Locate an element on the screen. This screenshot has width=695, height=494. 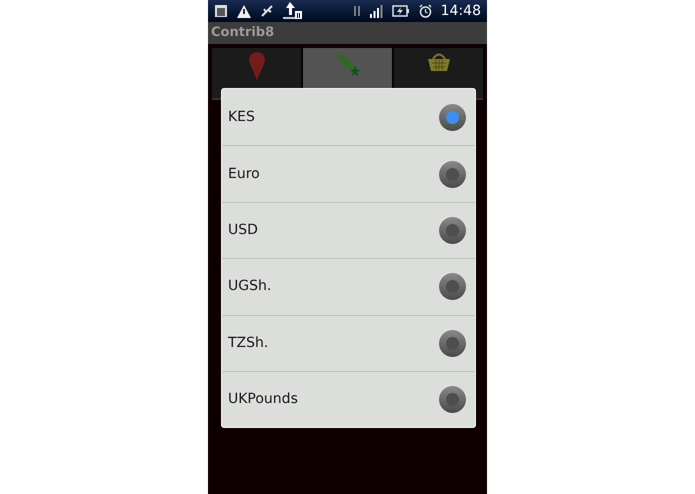
currency-option: UGSh. is located at coordinates (348, 286).